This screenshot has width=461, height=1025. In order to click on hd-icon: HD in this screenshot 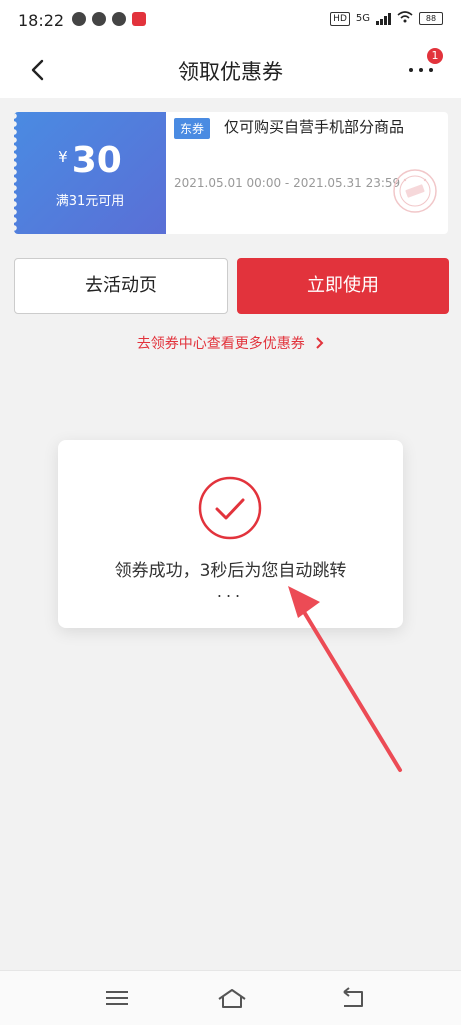, I will do `click(340, 18)`.